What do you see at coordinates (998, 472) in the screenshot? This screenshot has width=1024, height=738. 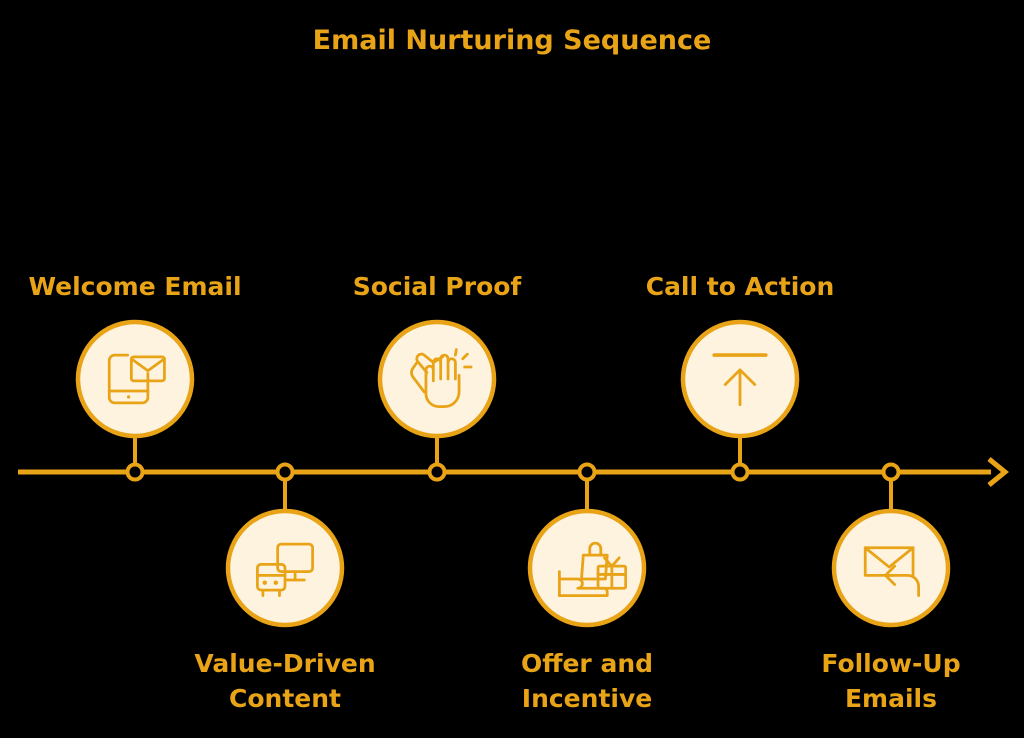 I see `timeline-arrowhead-icon` at bounding box center [998, 472].